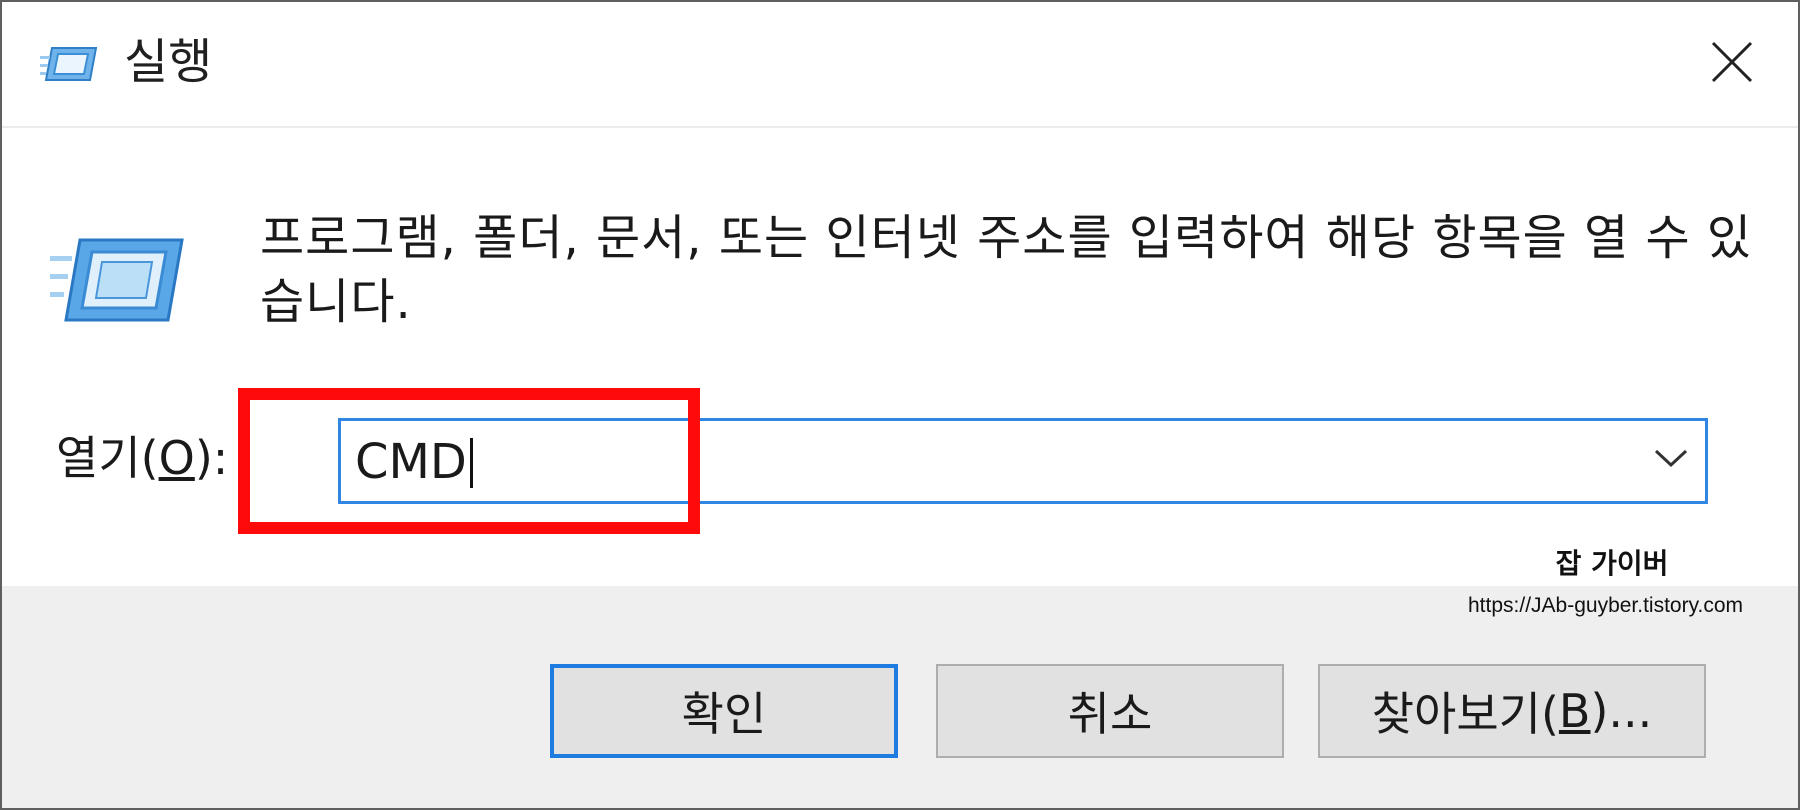 The height and width of the screenshot is (810, 1800). I want to click on open-combobox, so click(1023, 461).